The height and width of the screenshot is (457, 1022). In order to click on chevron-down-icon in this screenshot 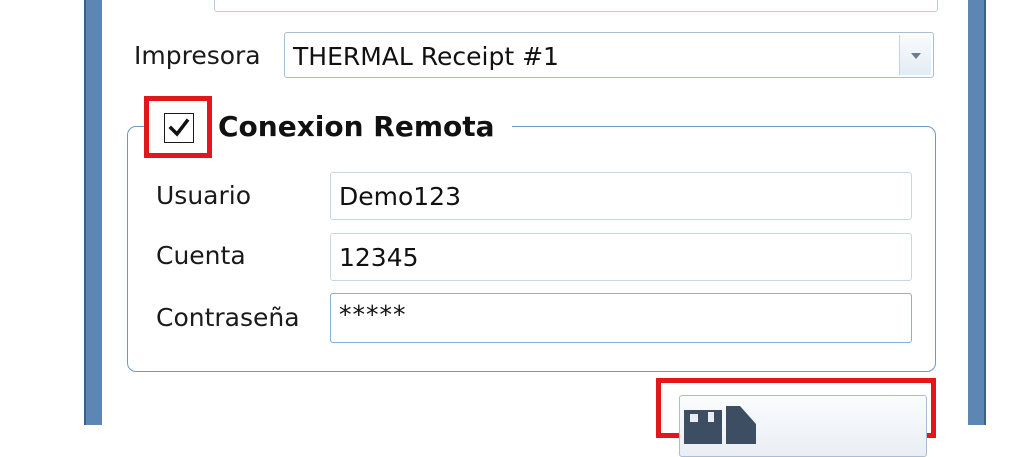, I will do `click(916, 56)`.